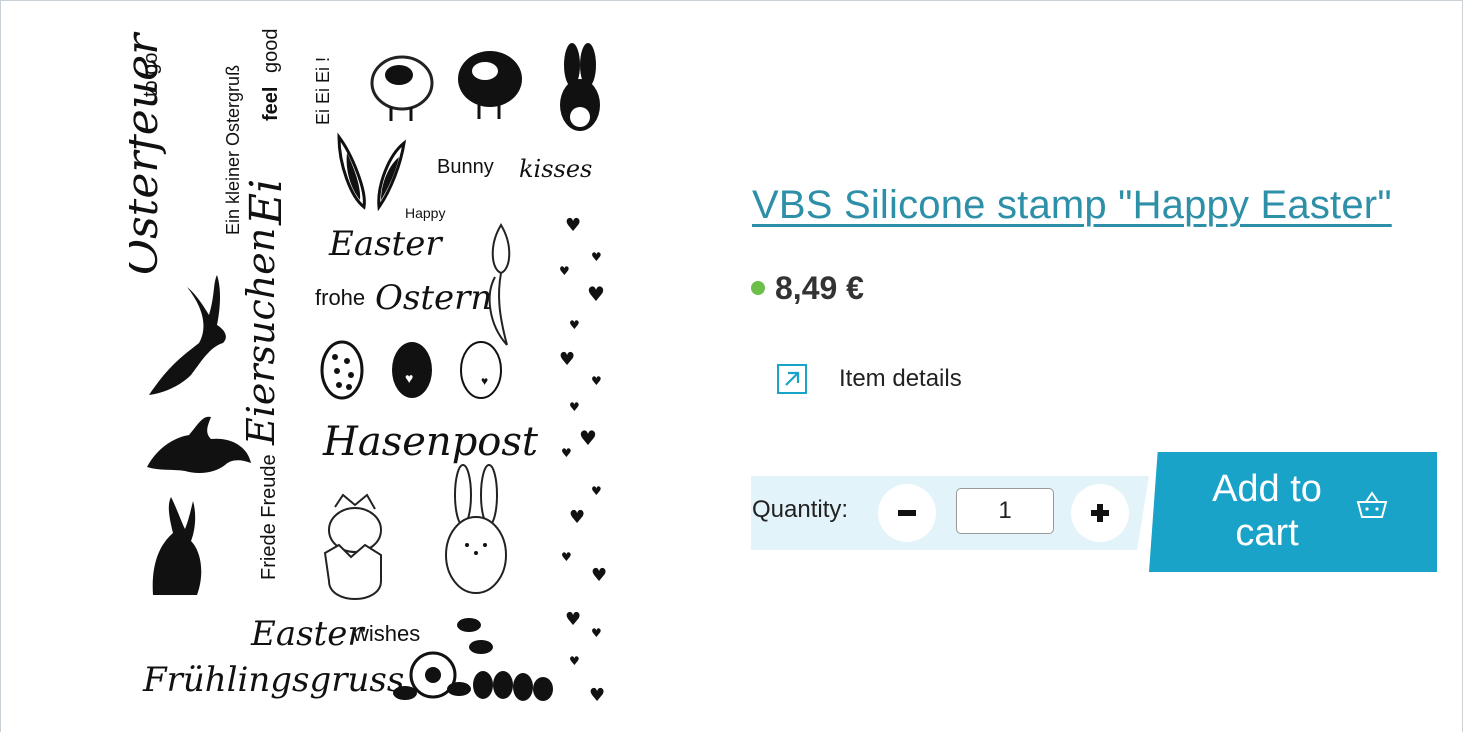 The width and height of the screenshot is (1463, 732). Describe the element at coordinates (1267, 533) in the screenshot. I see `add-to-cart-label-line2: cart` at that location.